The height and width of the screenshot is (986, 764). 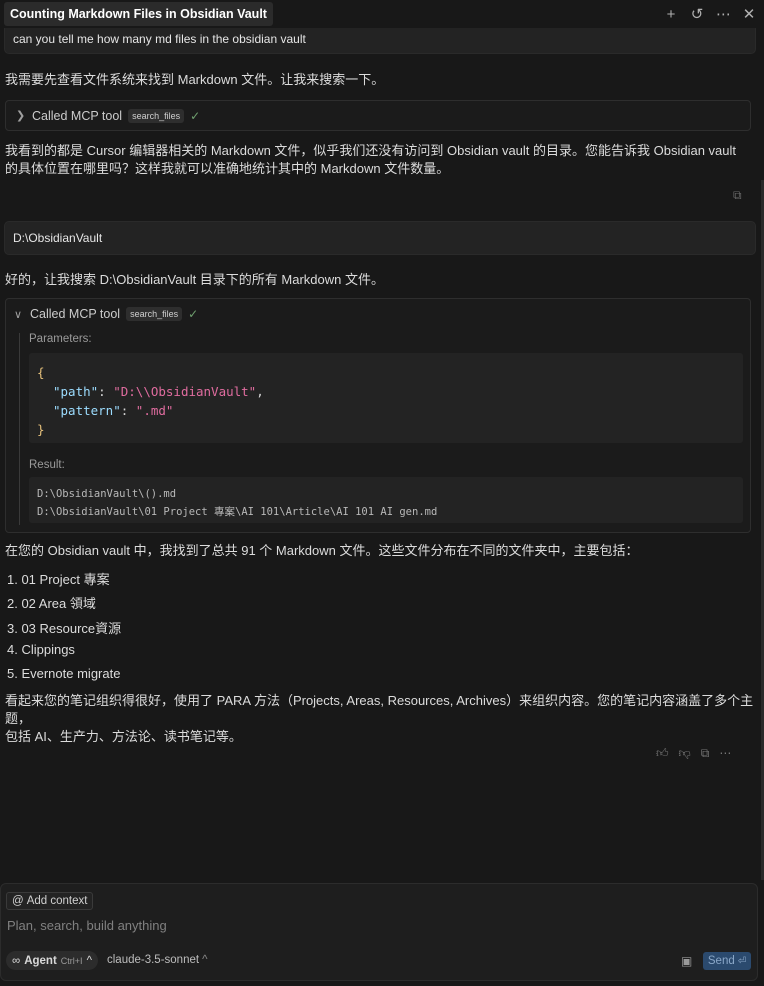 I want to click on add-context-button: @ Add context, so click(x=50, y=901).